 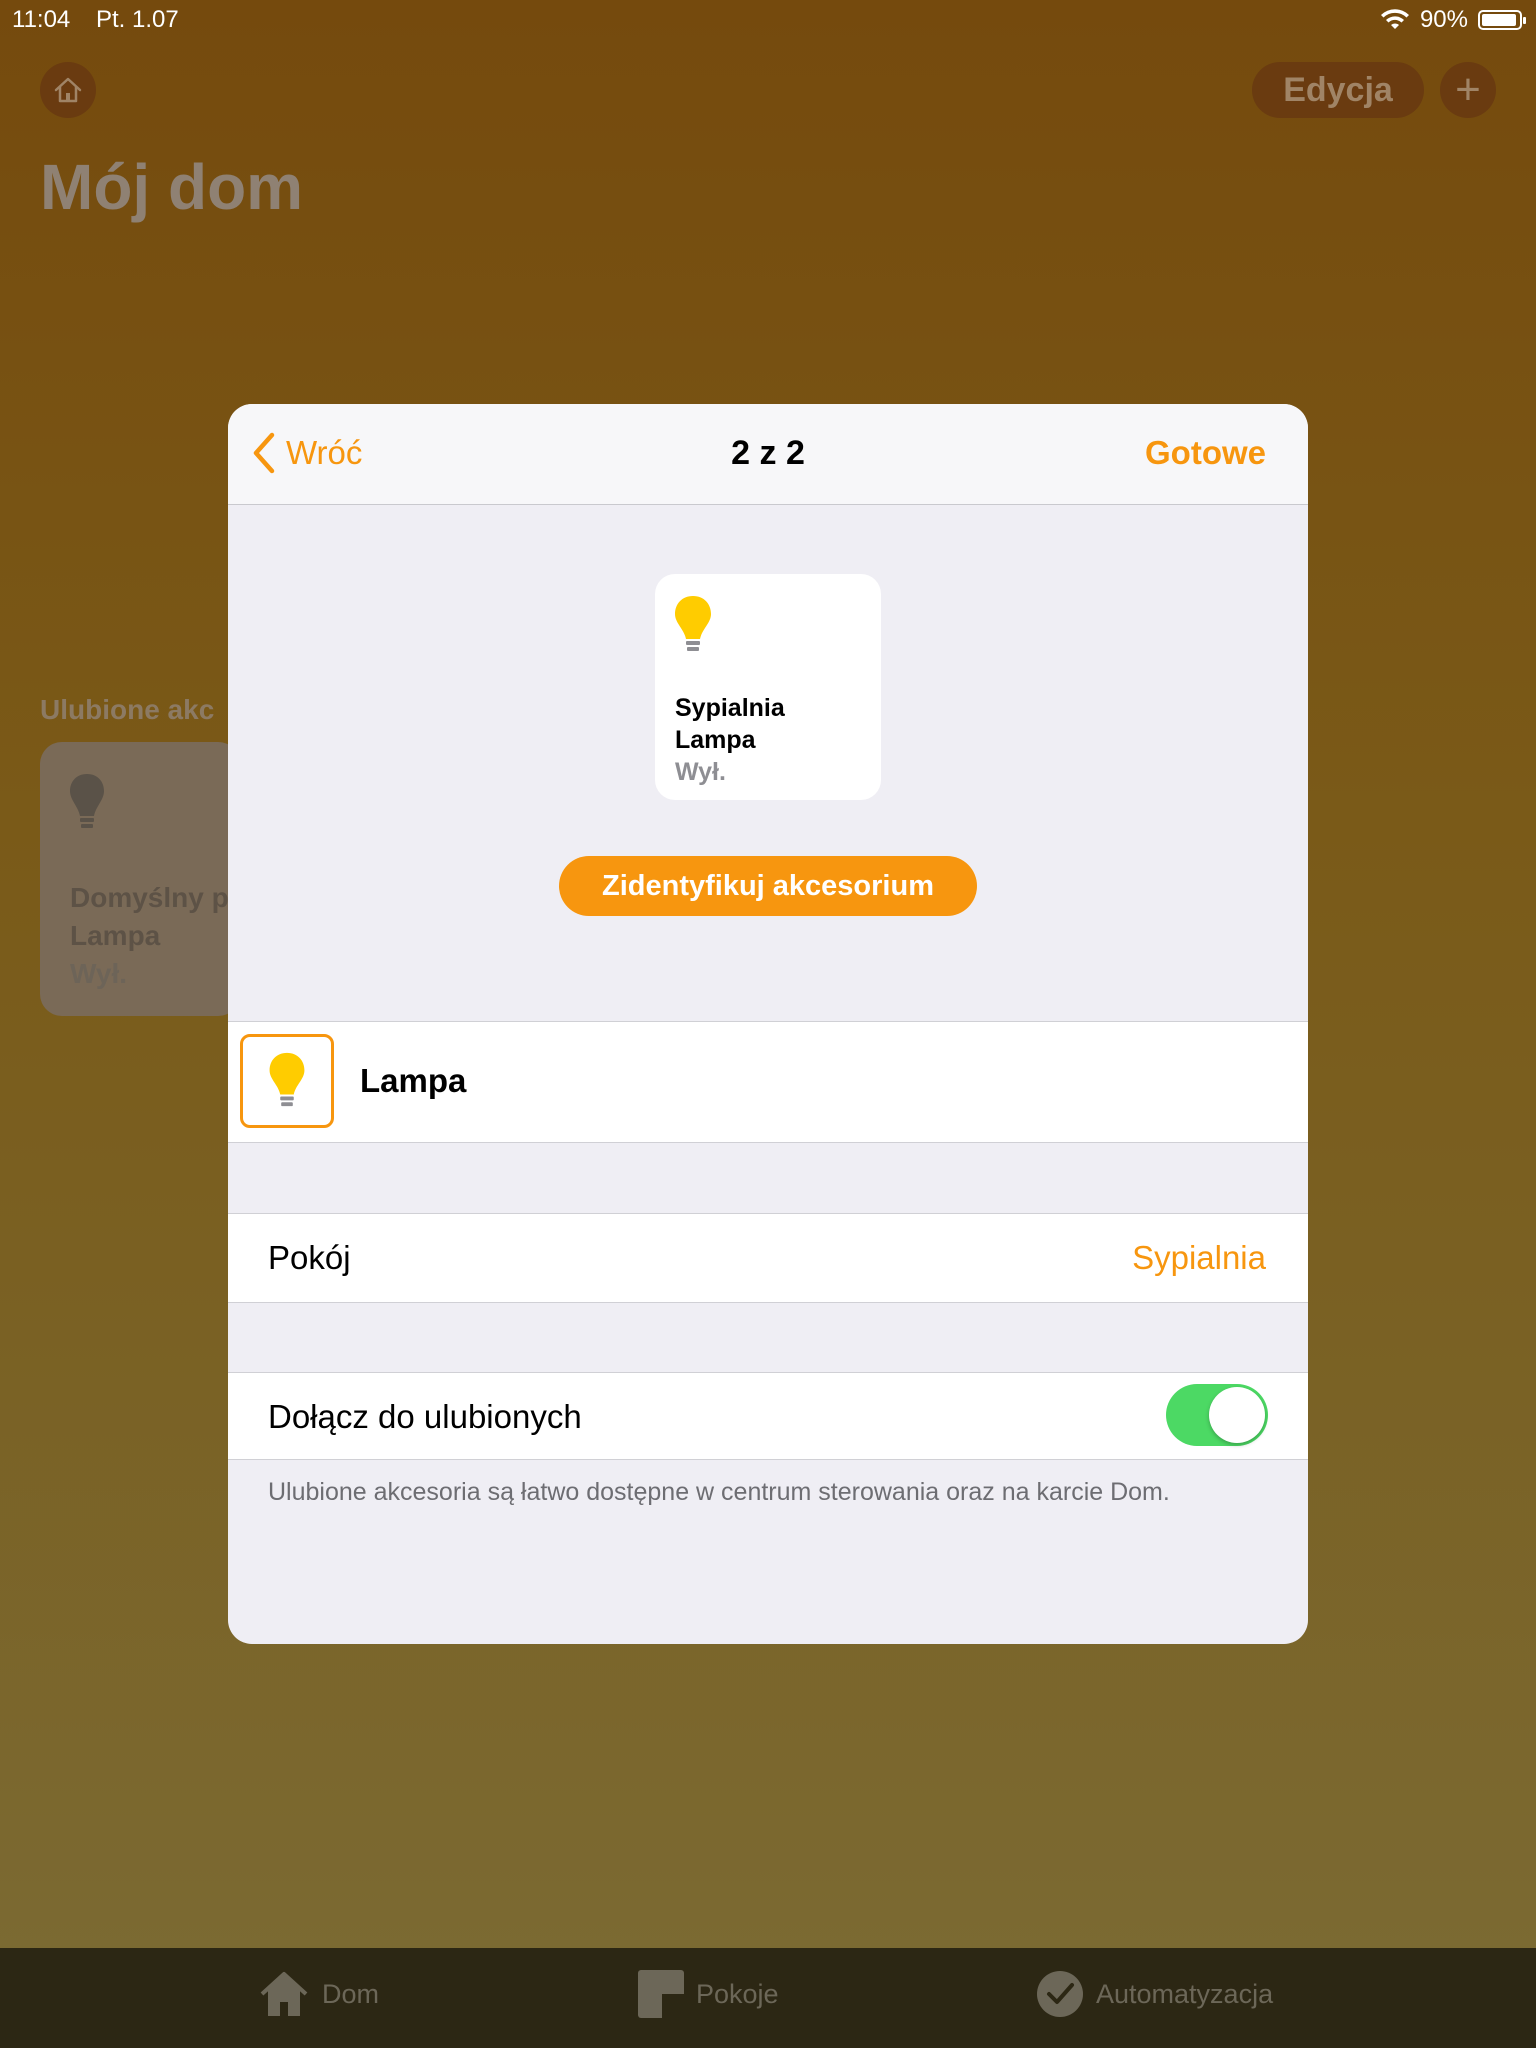 What do you see at coordinates (284, 1994) in the screenshot?
I see `house-icon` at bounding box center [284, 1994].